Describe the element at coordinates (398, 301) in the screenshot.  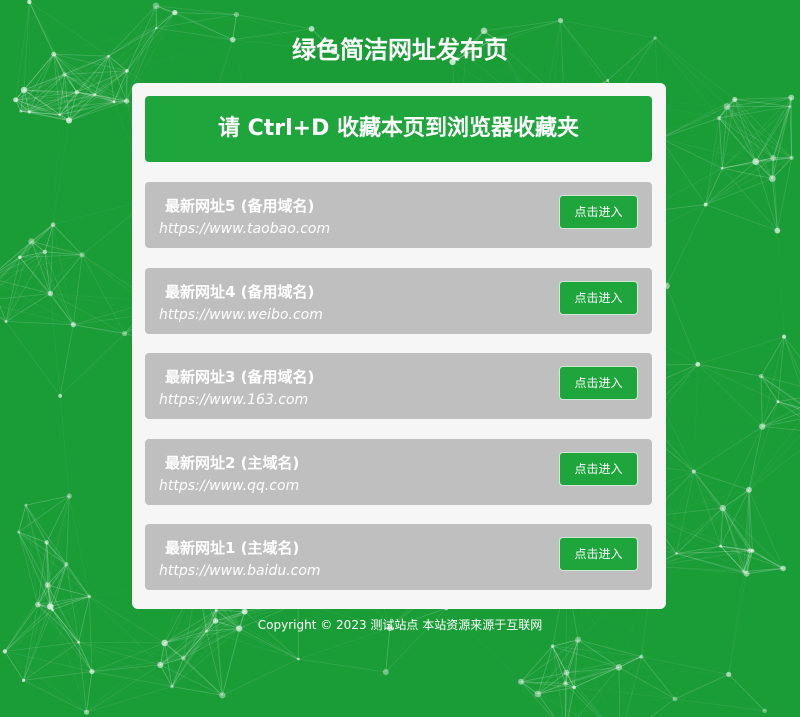
I see `link-row-4: 最新网址4 (备用域名) https://www.weibo.com 点击进入` at that location.